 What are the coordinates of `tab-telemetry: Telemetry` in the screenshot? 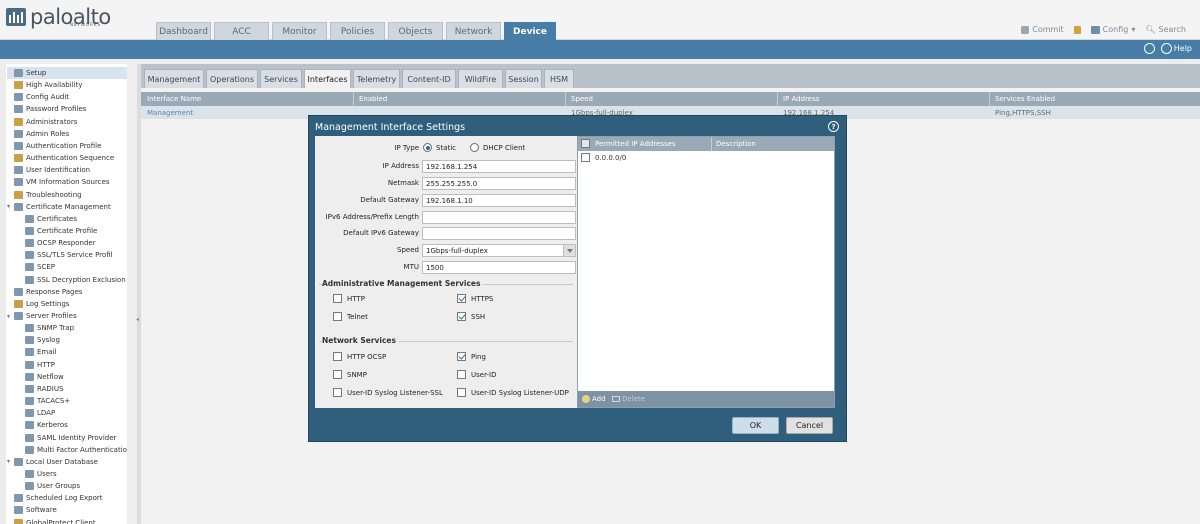 It's located at (376, 78).